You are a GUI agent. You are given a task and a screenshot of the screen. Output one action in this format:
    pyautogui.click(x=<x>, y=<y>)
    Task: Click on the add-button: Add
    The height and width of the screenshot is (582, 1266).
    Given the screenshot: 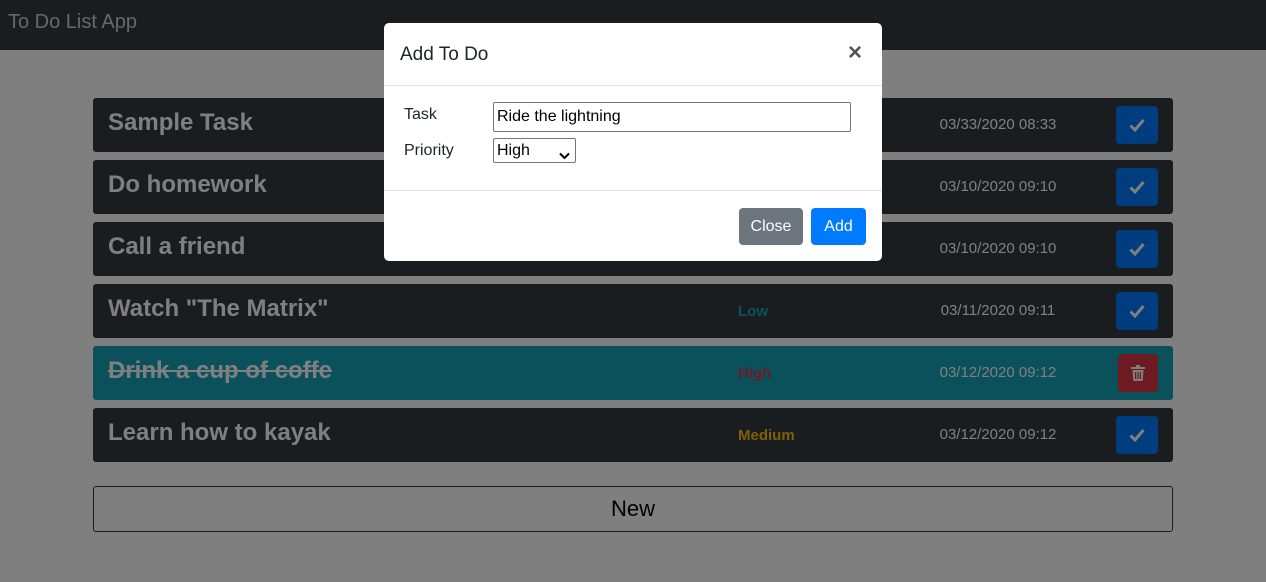 What is the action you would take?
    pyautogui.click(x=838, y=226)
    